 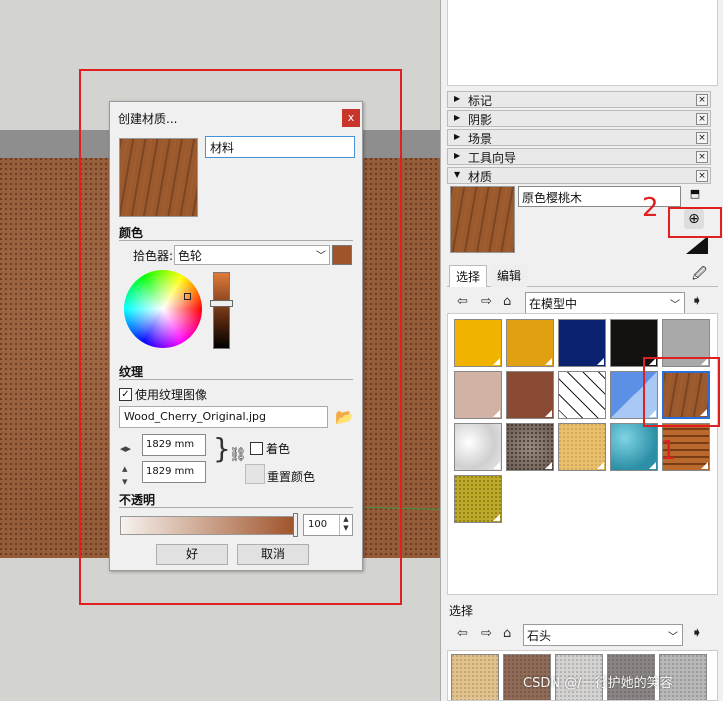 What do you see at coordinates (273, 554) in the screenshot?
I see `cancel-button: 取消` at bounding box center [273, 554].